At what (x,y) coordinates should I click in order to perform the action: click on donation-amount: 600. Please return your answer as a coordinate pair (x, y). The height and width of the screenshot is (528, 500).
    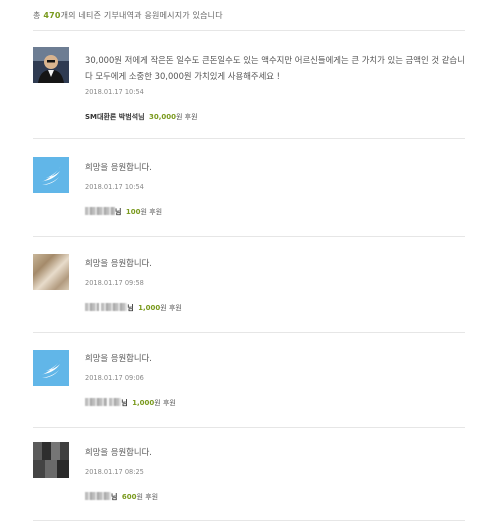
    Looking at the image, I should click on (129, 497).